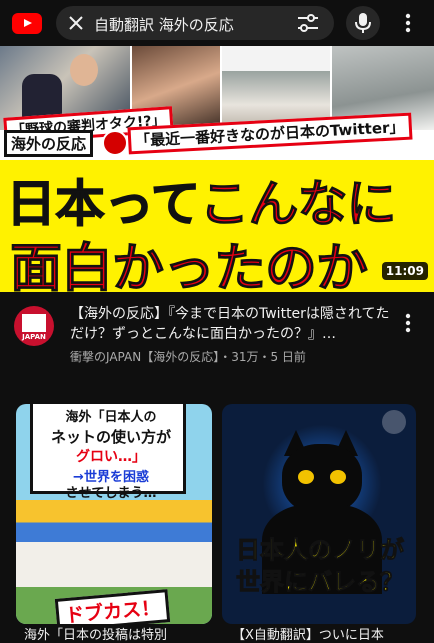  Describe the element at coordinates (103, 204) in the screenshot. I see `headline-part: 日本って` at that location.